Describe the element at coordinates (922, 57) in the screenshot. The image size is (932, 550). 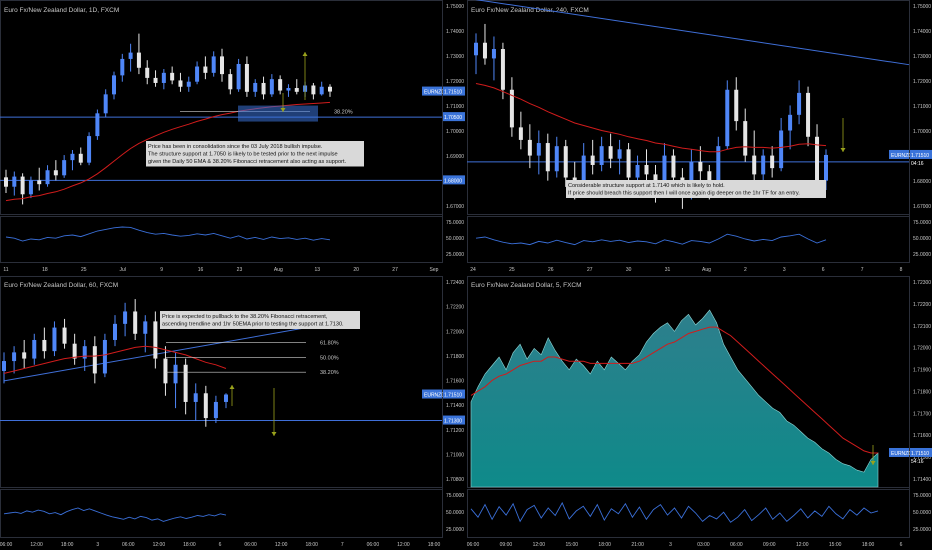
I see `y-tick-label: 1.73000` at that location.